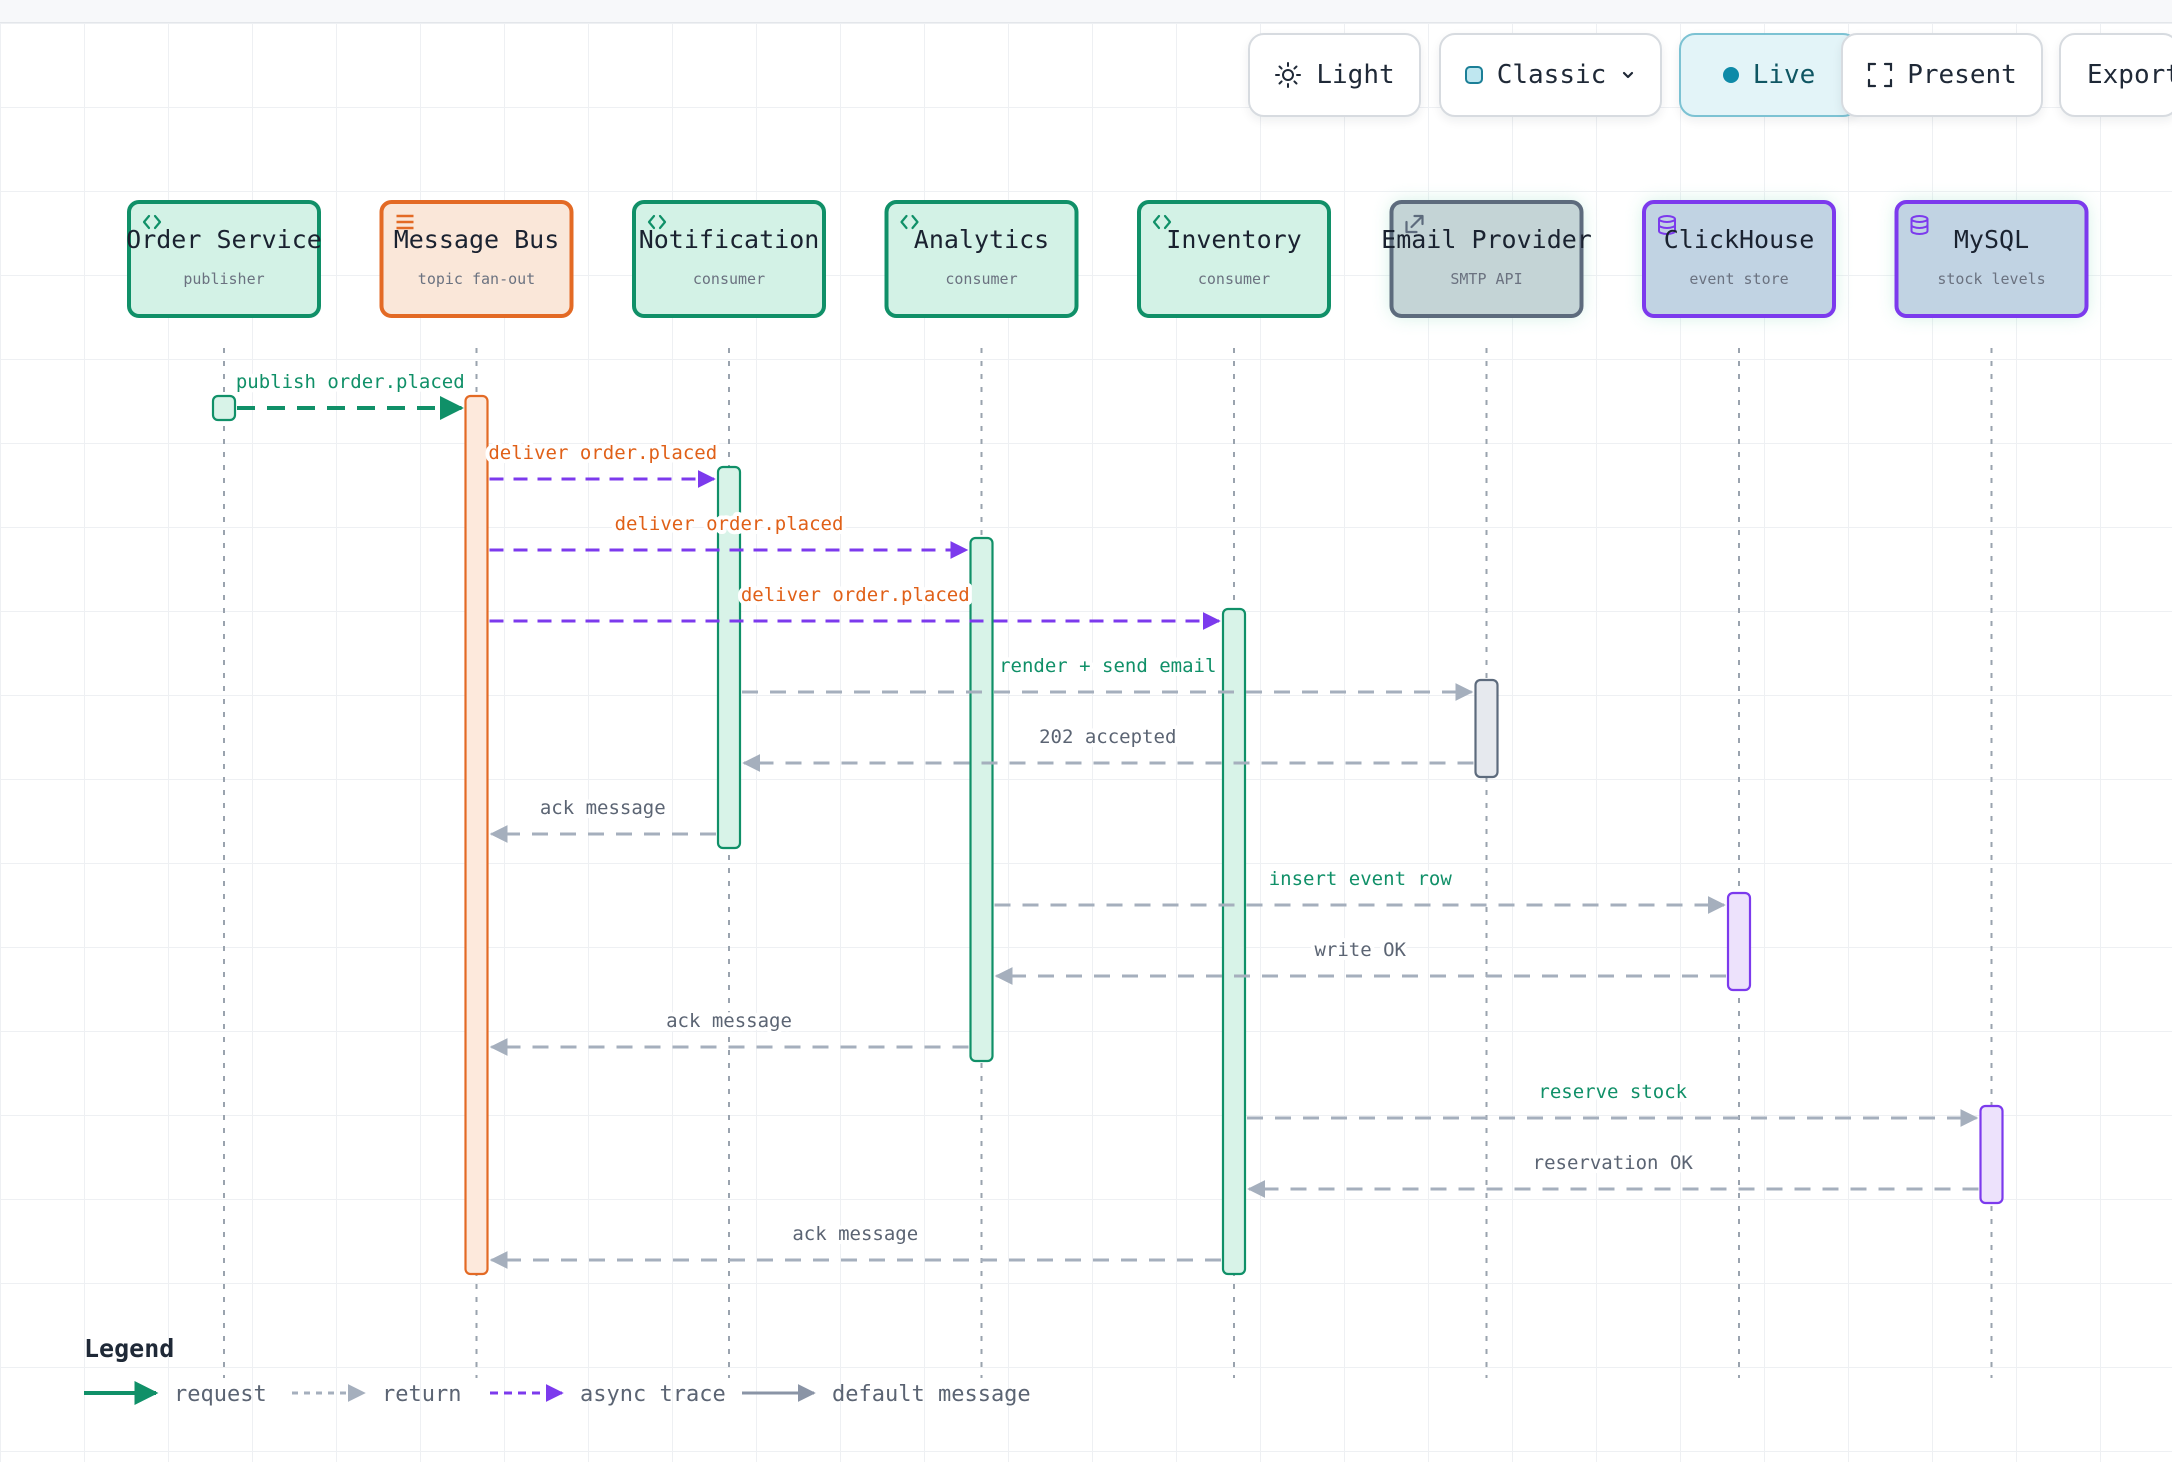 The height and width of the screenshot is (1462, 2172). I want to click on legend-item-default: default message, so click(886, 1394).